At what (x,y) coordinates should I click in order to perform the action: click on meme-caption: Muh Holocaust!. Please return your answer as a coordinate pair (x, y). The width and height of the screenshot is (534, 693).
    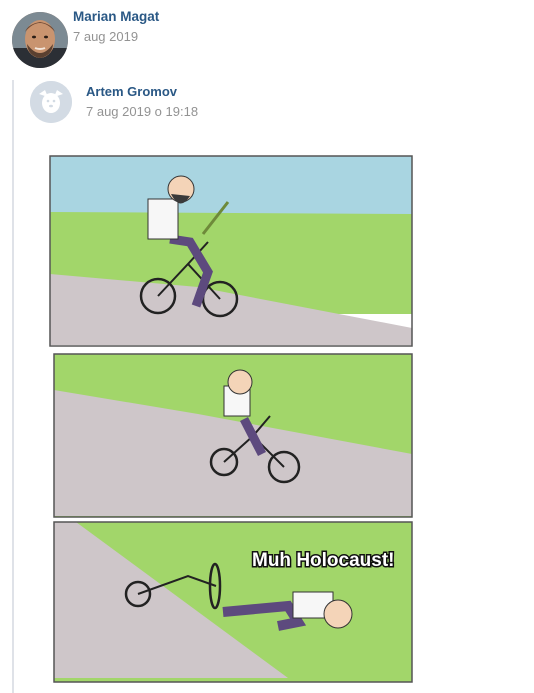
    Looking at the image, I should click on (323, 560).